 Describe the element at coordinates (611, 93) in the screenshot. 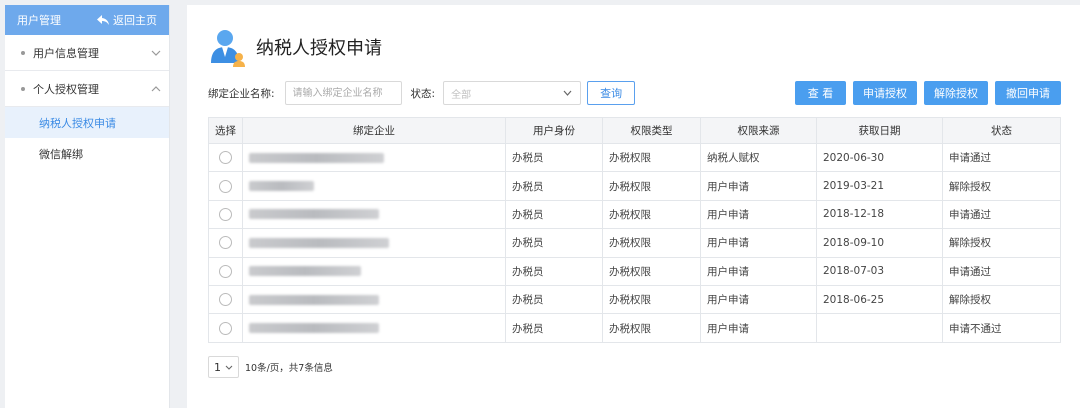

I see `query-button: 查询` at that location.